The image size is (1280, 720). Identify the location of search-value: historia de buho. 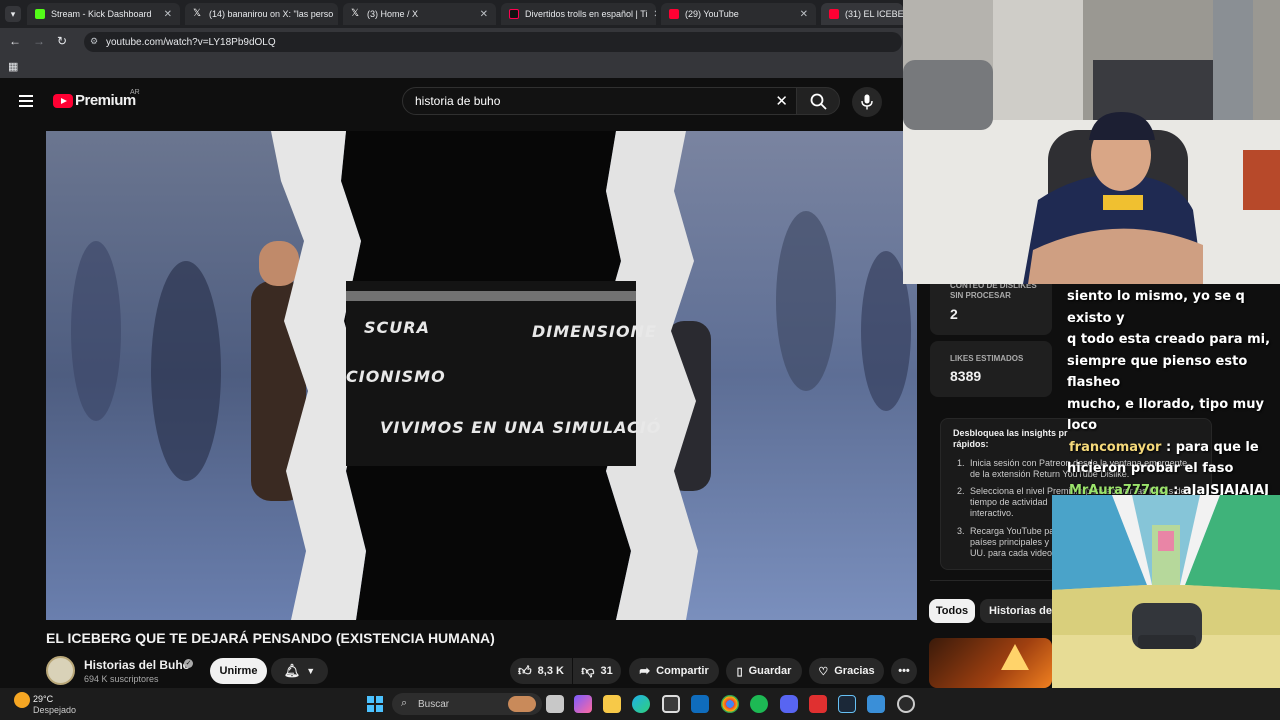
(458, 101).